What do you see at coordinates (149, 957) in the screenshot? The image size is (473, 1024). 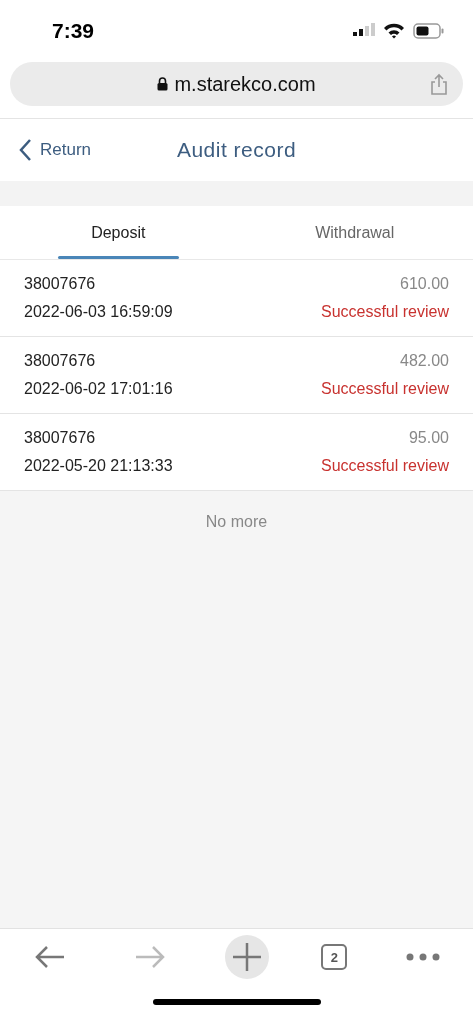 I see `right-arrow-icon` at bounding box center [149, 957].